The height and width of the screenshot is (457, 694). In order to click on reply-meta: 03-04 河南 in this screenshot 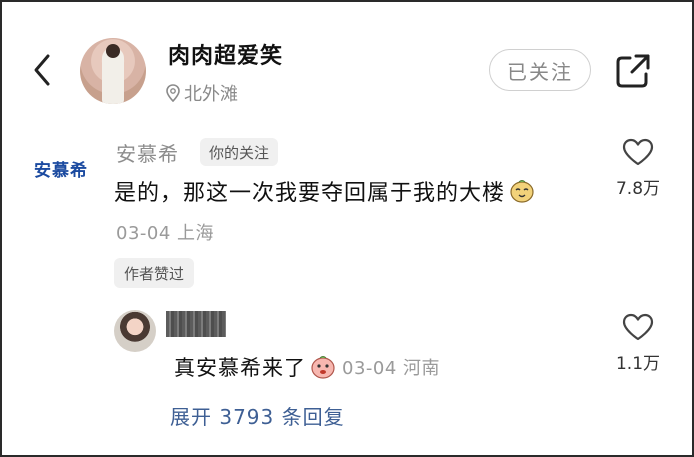, I will do `click(391, 367)`.